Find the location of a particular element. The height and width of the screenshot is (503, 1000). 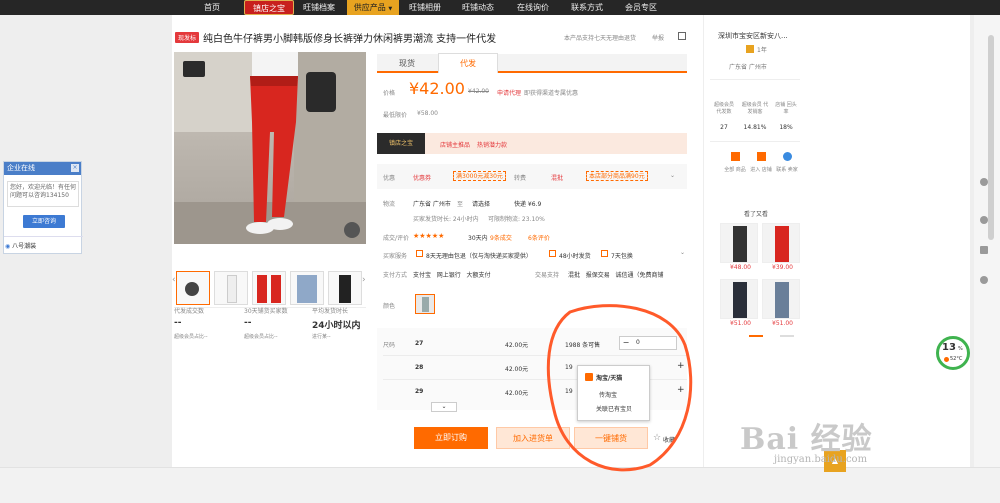

metric-label-3: 店铺 回头率 is located at coordinates (786, 108).